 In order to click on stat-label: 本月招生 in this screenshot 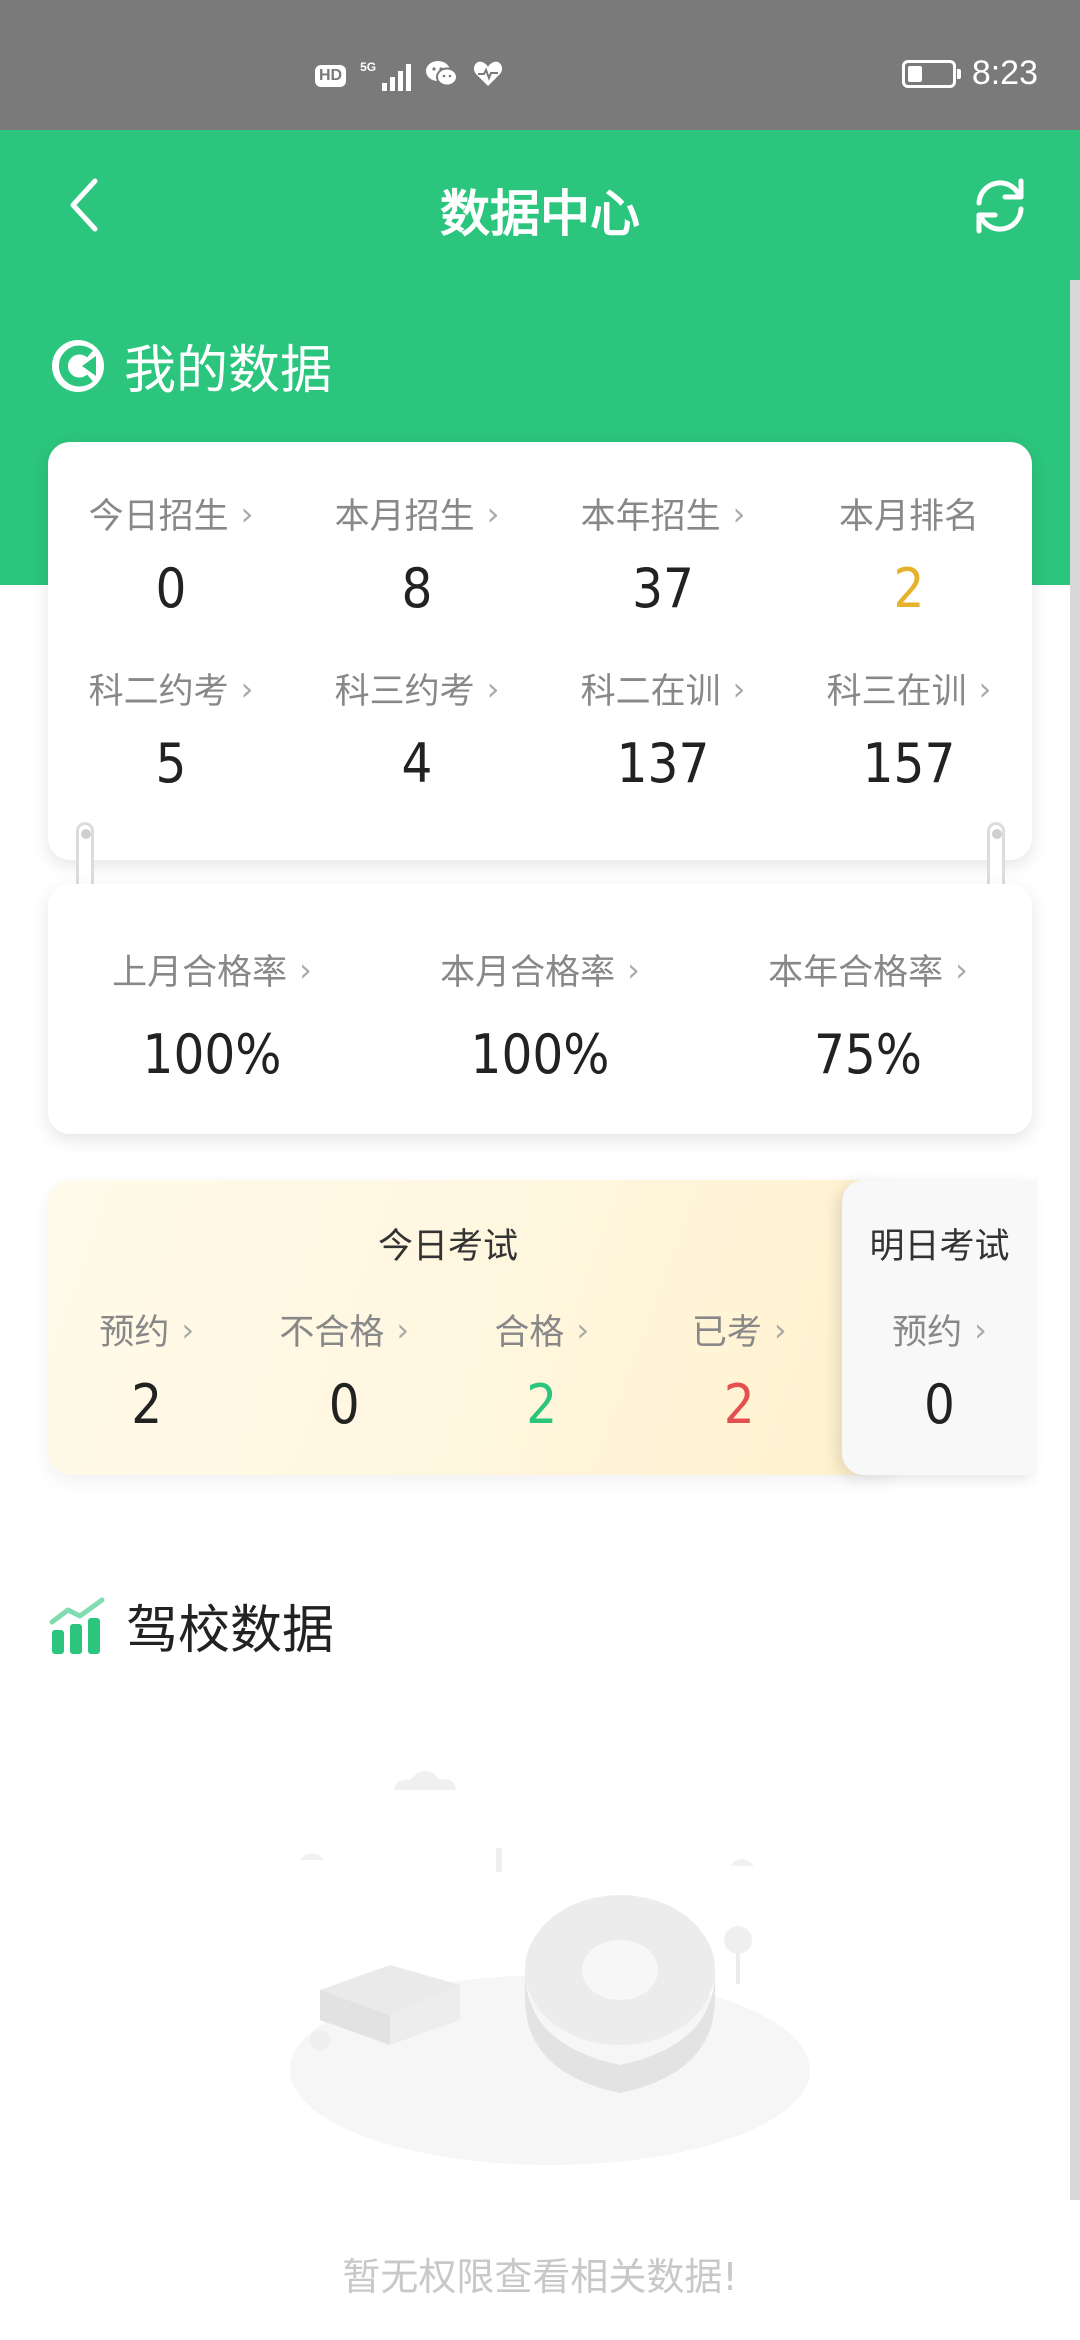, I will do `click(404, 517)`.